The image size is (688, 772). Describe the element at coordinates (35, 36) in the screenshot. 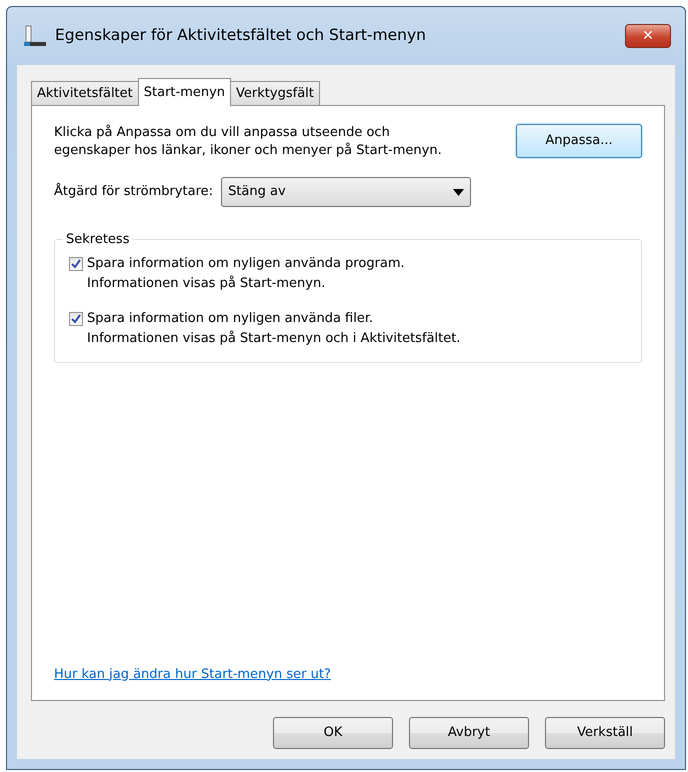

I see `taskbar-icon` at that location.